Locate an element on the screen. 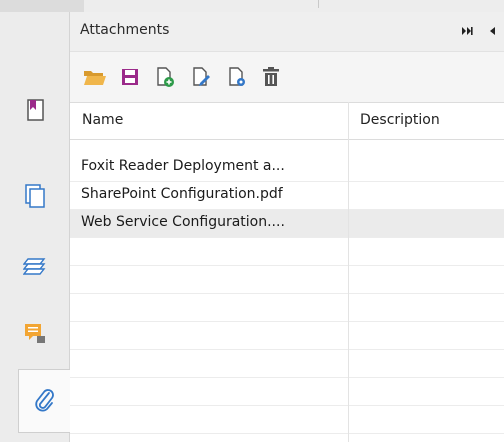 This screenshot has width=504, height=442. navigation-sidebar is located at coordinates (35, 227).